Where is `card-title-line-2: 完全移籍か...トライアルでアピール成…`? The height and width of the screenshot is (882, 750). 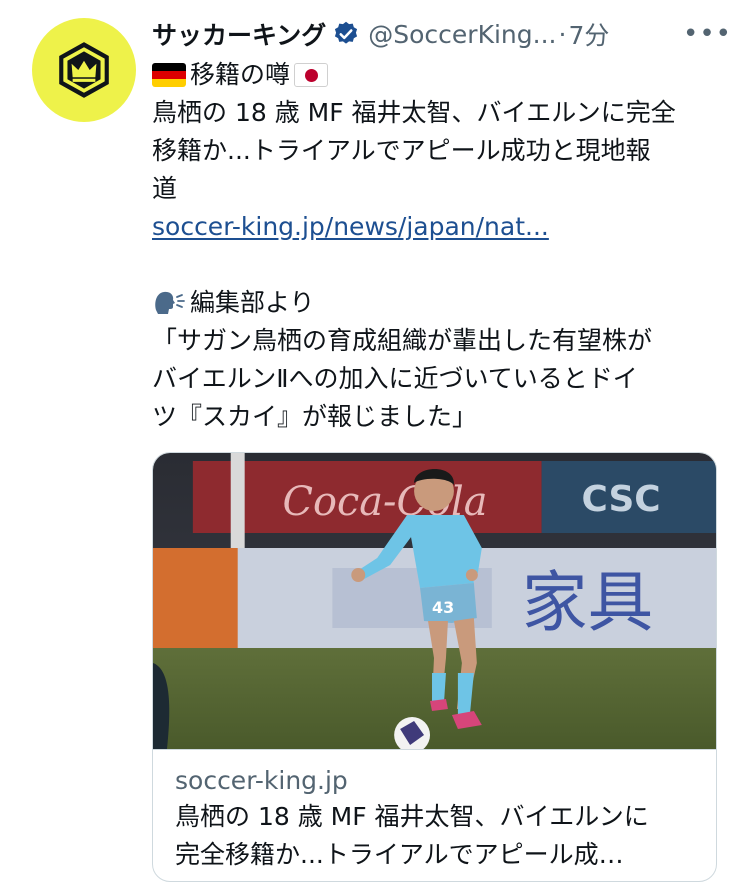
card-title-line-2: 完全移籍か...トライアルでアピール成… is located at coordinates (399, 854).